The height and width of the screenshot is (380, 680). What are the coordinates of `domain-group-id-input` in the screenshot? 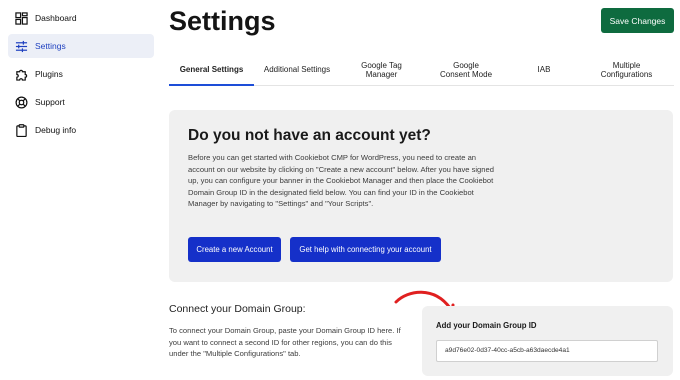 It's located at (547, 350).